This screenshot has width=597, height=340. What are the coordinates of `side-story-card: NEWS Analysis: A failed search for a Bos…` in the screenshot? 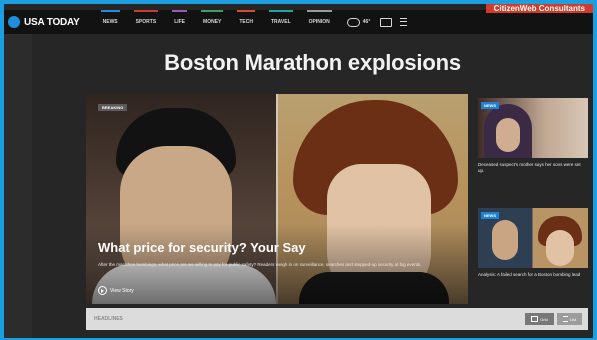 It's located at (533, 243).